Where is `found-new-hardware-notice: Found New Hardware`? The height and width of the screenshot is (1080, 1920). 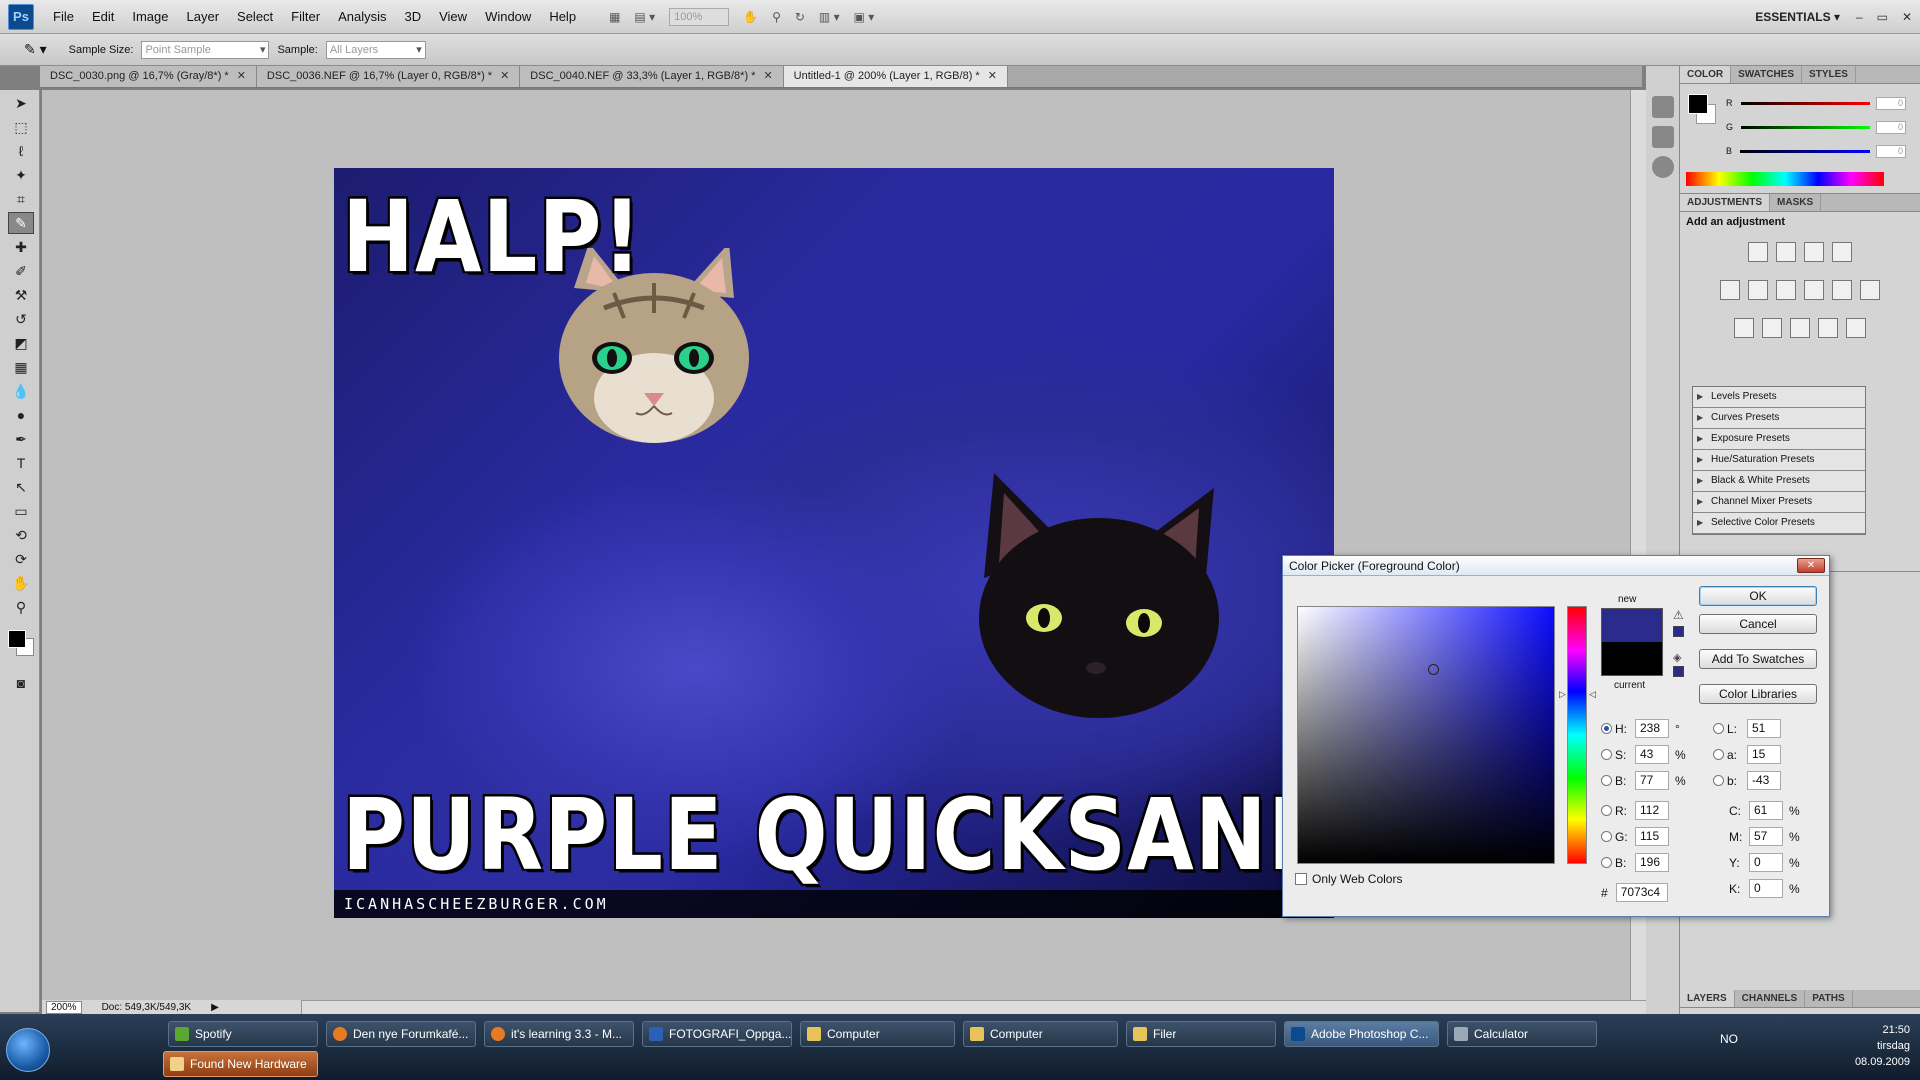
found-new-hardware-notice: Found New Hardware is located at coordinates (240, 1064).